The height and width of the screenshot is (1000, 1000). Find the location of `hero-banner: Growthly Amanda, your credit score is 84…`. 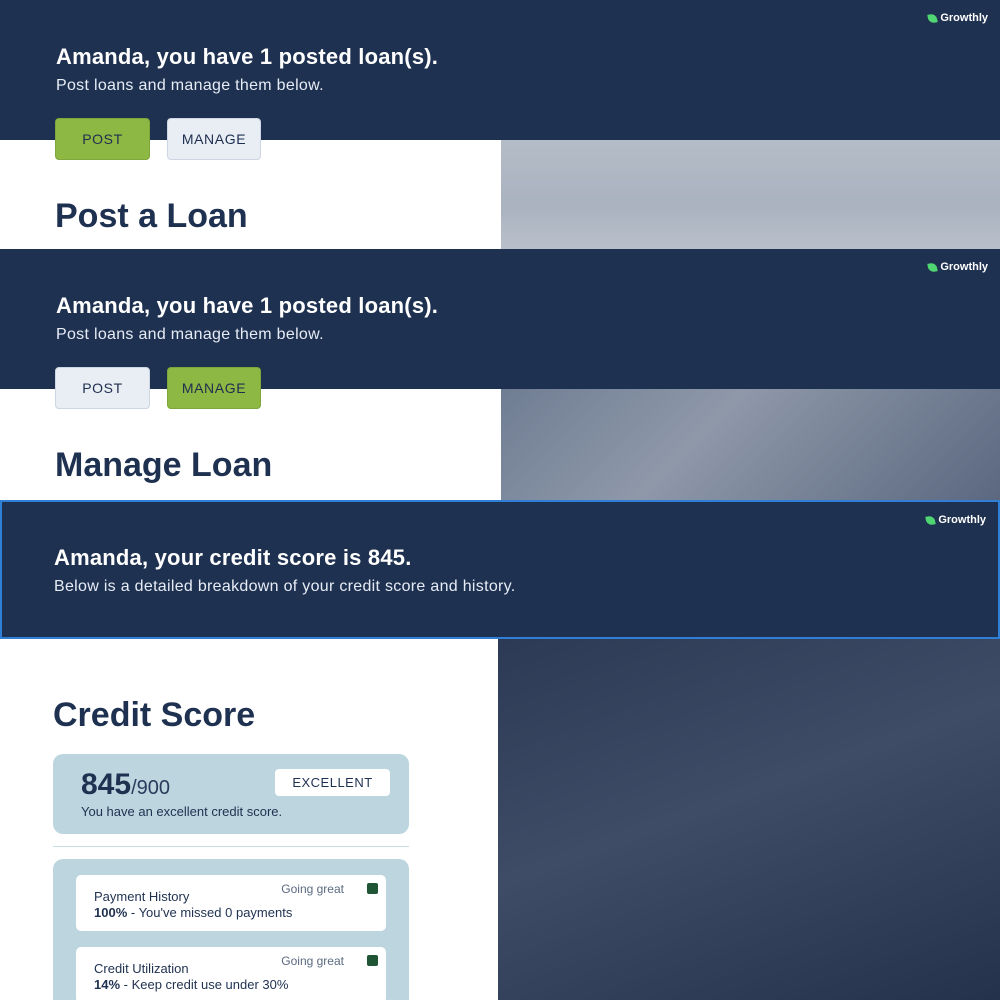

hero-banner: Growthly Amanda, your credit score is 84… is located at coordinates (500, 569).